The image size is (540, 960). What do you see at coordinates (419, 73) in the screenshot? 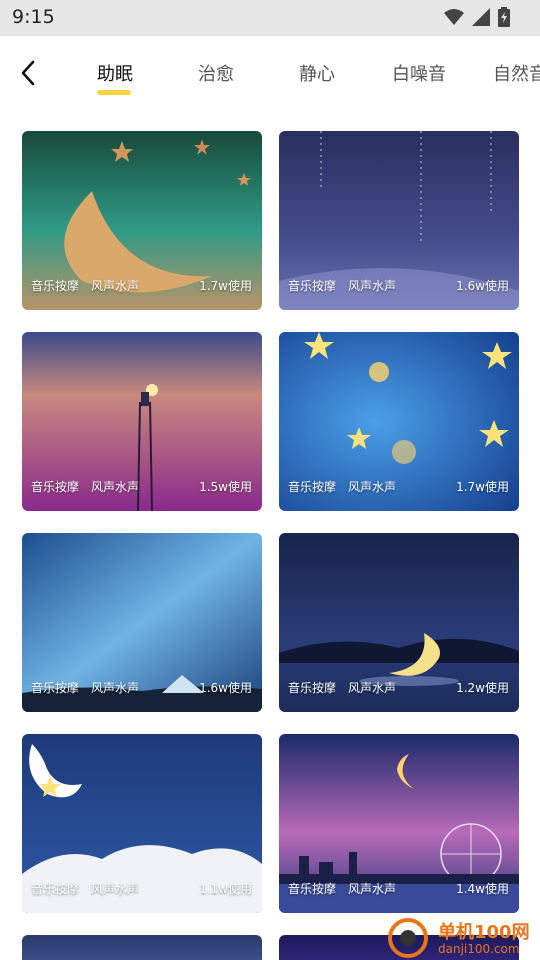
I see `tab-white-noise: 白噪音` at bounding box center [419, 73].